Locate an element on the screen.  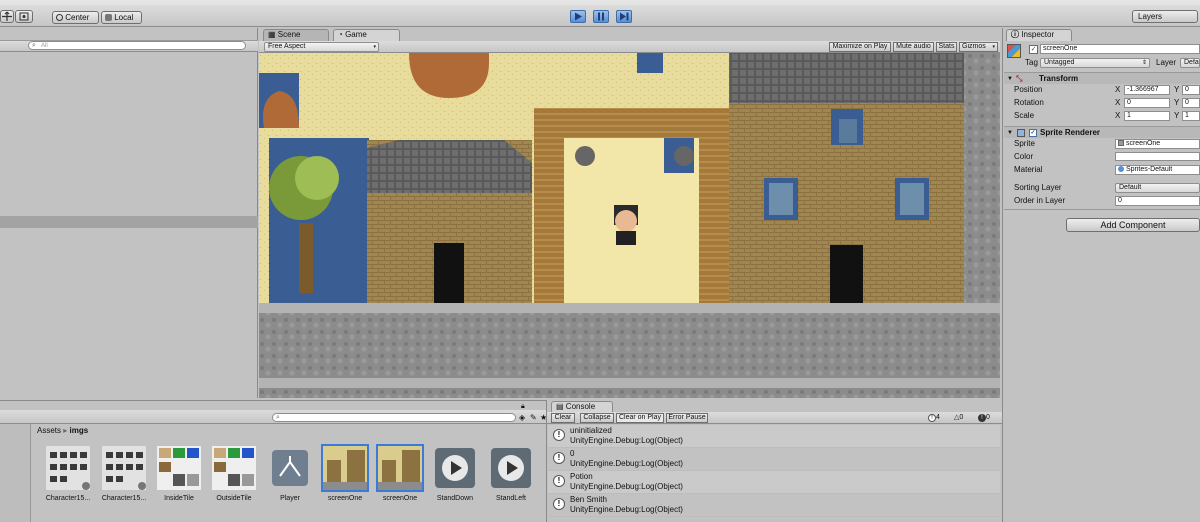
console-entry-message: Potion is located at coordinates (581, 476).